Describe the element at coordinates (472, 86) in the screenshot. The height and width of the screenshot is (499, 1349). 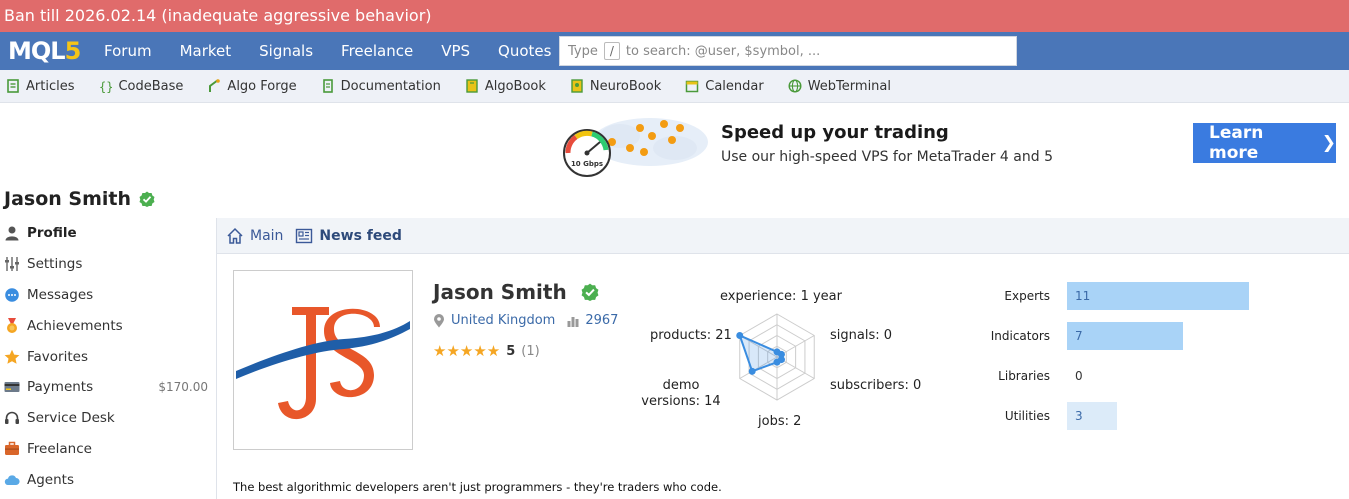
I see `book-icon` at that location.